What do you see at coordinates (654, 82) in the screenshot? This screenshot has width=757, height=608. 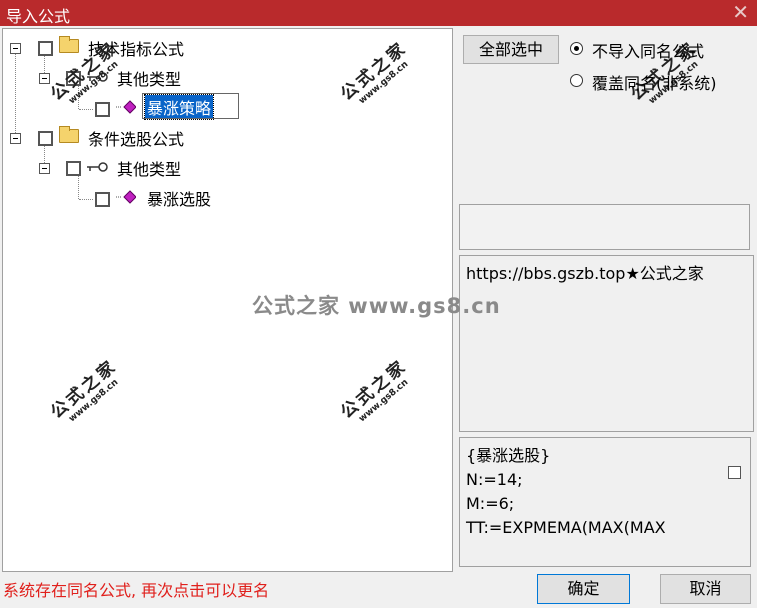 I see `radio-label-overwrite: 覆盖同名(非系统)` at bounding box center [654, 82].